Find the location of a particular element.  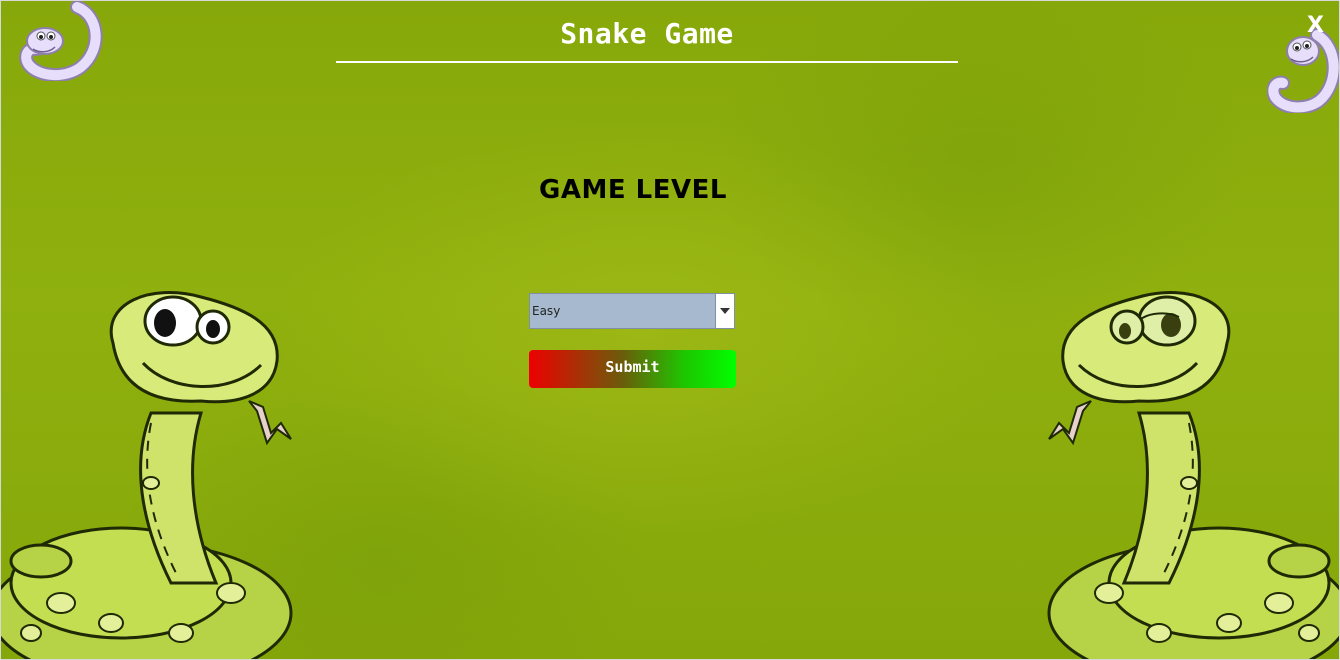

game-level-dropdown: Easy is located at coordinates (632, 311).